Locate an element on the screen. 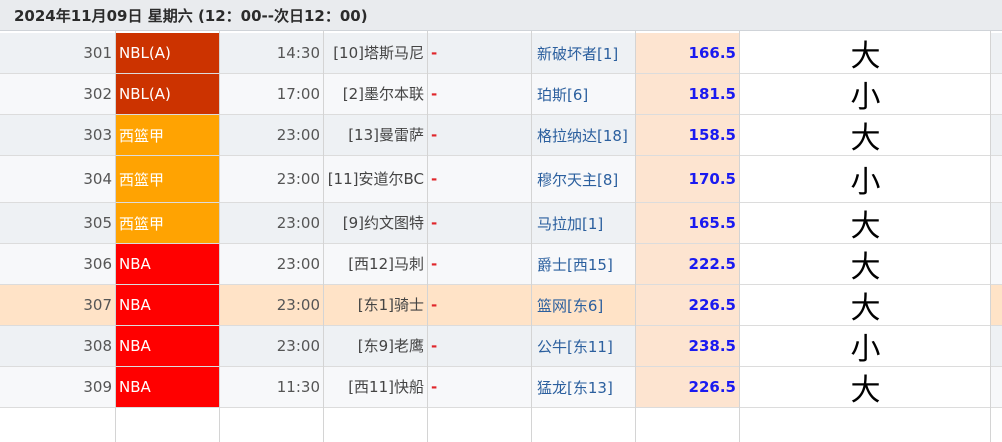 This screenshot has width=1002, height=442. table-row: 309 NBA 11:30 [西11]快船 - 猛龙[东13] 226.5 大 is located at coordinates (501, 387).